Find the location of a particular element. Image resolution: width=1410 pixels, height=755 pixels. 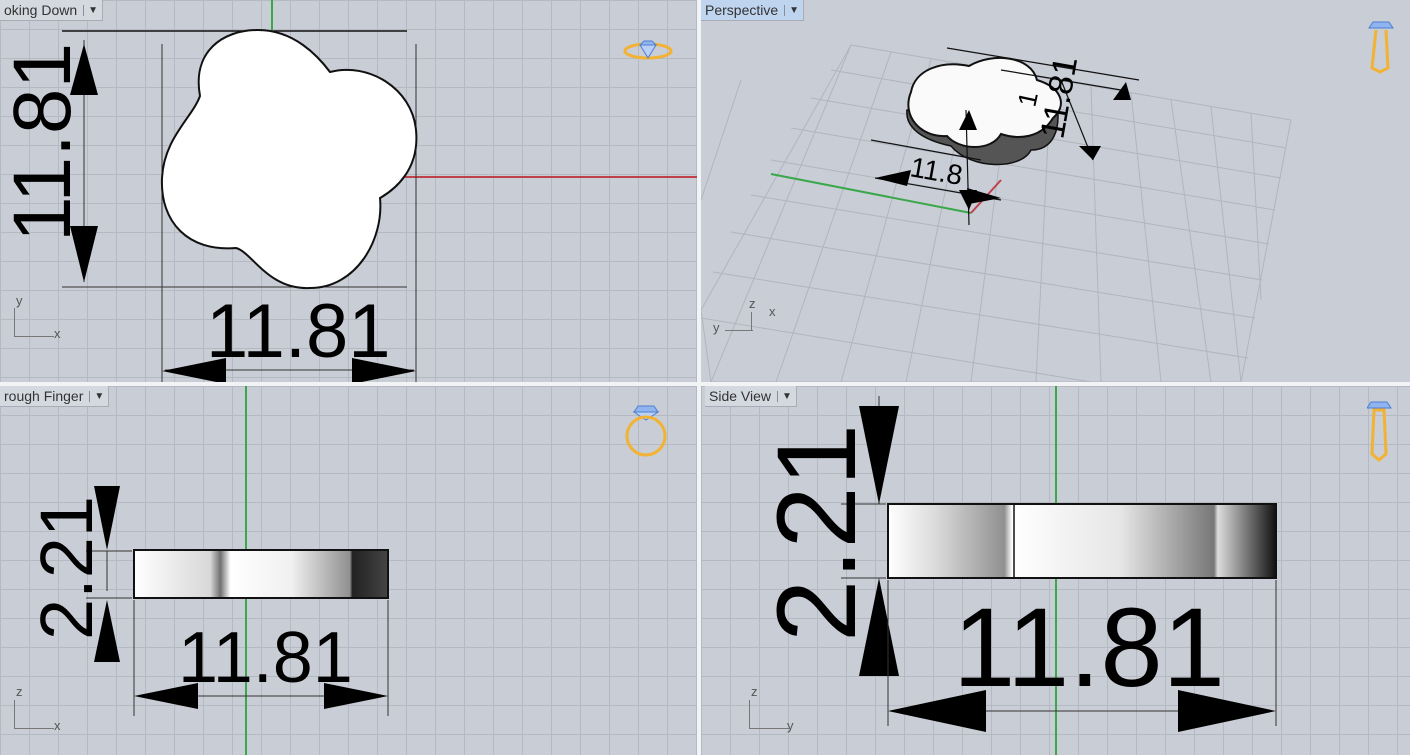

side-vertical-dimension: 2.21 is located at coordinates (816, 533).